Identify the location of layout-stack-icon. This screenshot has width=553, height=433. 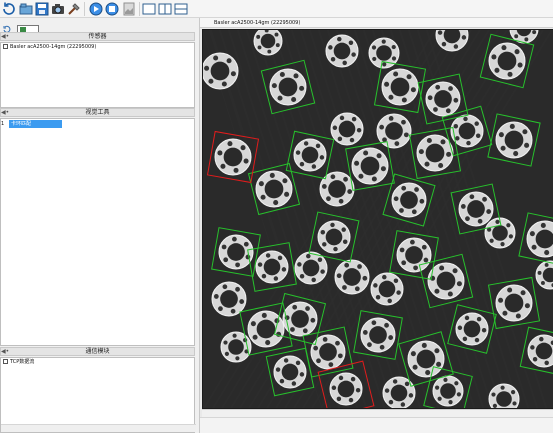
(181, 9).